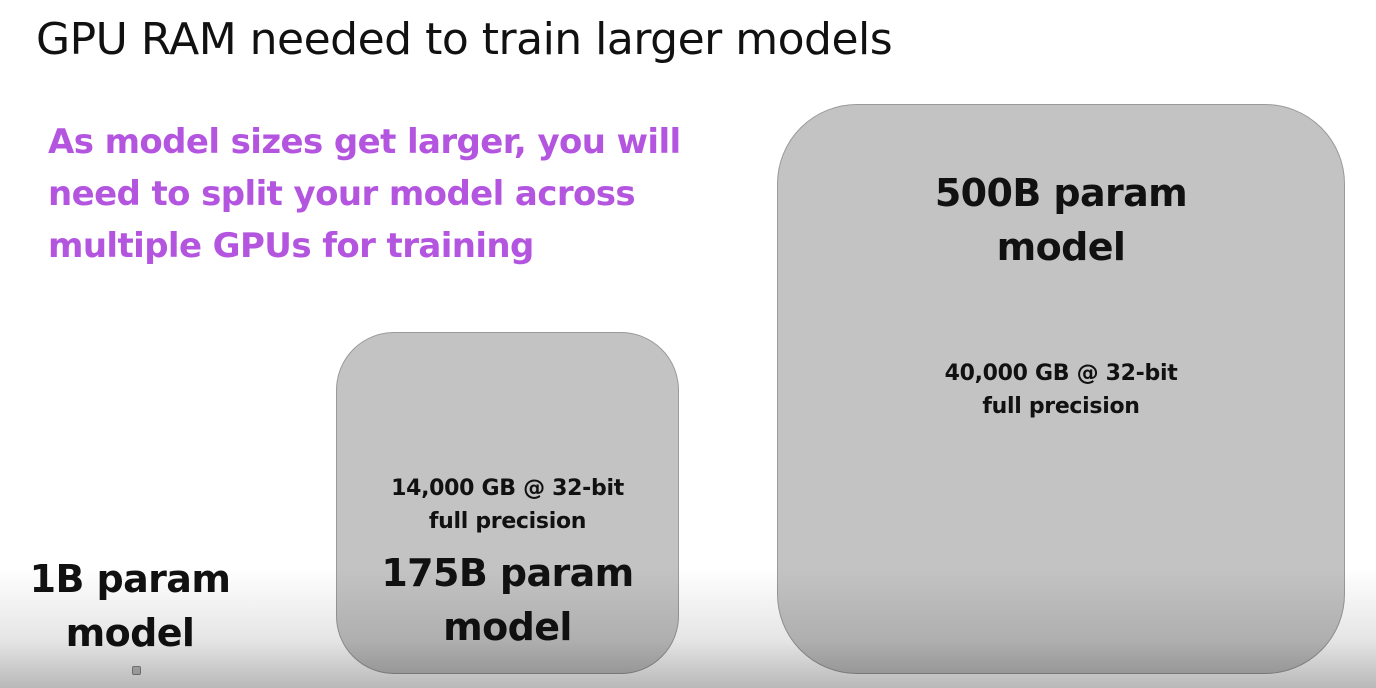 The width and height of the screenshot is (1376, 688). What do you see at coordinates (136, 670) in the screenshot?
I see `model-box-1b` at bounding box center [136, 670].